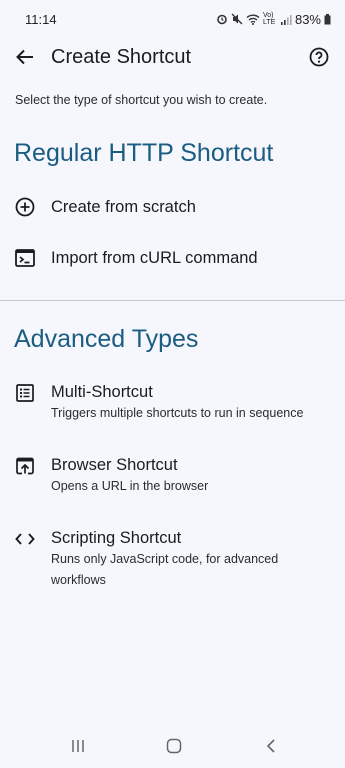 Image resolution: width=345 pixels, height=768 pixels. What do you see at coordinates (327, 18) in the screenshot?
I see `battery-icon` at bounding box center [327, 18].